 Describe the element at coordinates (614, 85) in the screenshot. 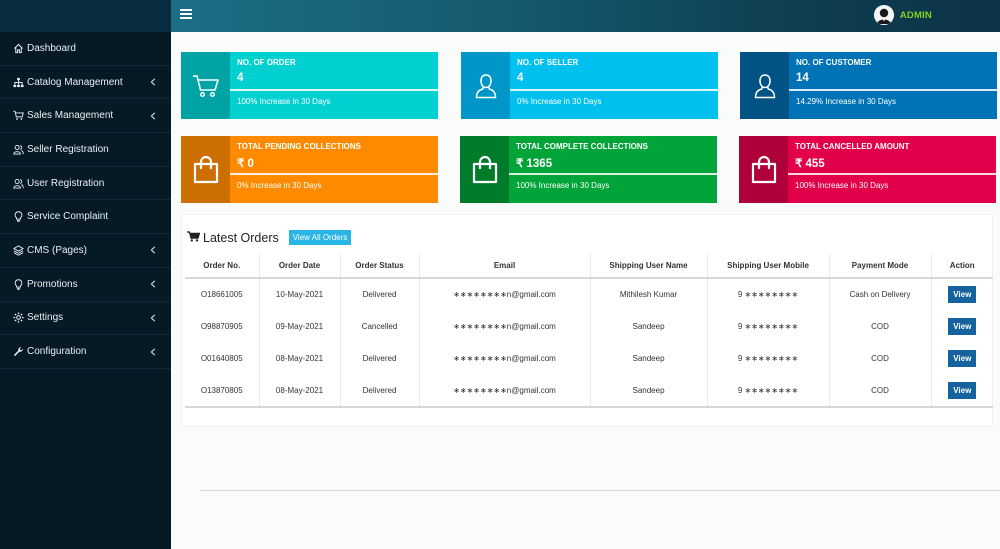

I see `stat-card-body: NO. OF SELLER 4 0% Increase in 30 Days` at that location.